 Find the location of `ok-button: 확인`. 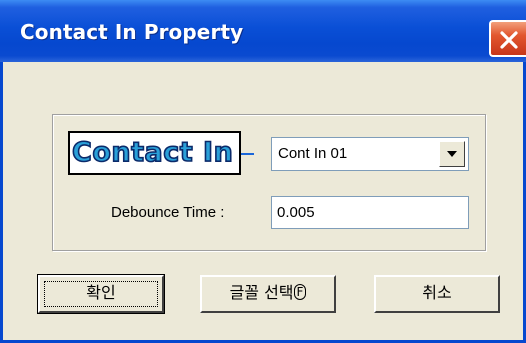

ok-button: 확인 is located at coordinates (101, 294).